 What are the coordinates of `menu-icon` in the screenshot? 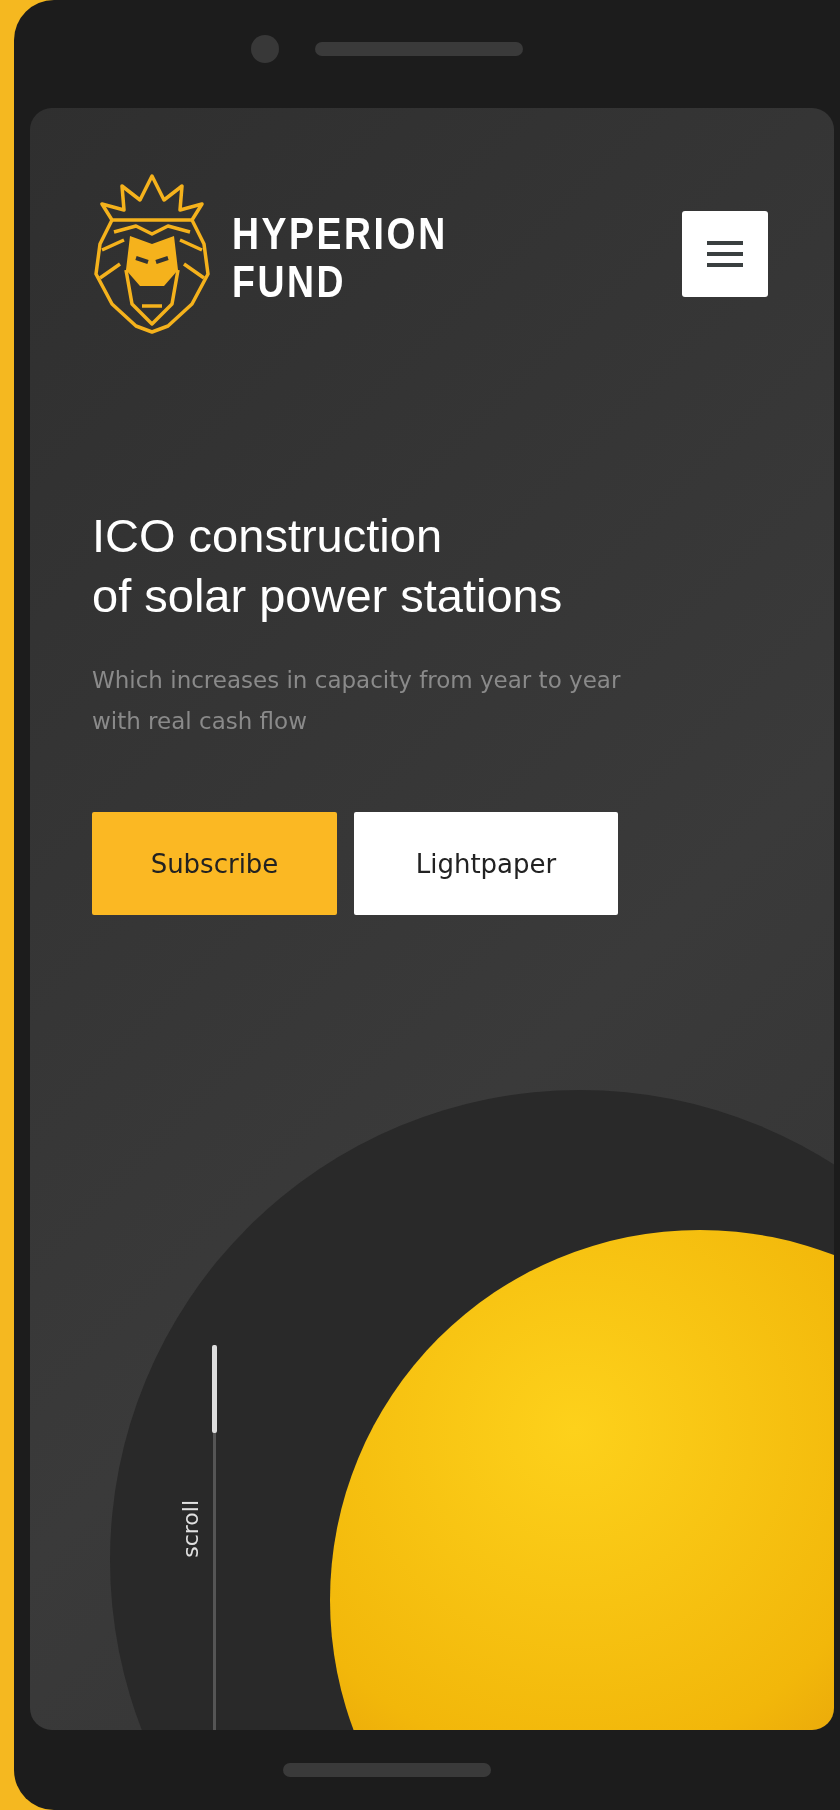 It's located at (725, 254).